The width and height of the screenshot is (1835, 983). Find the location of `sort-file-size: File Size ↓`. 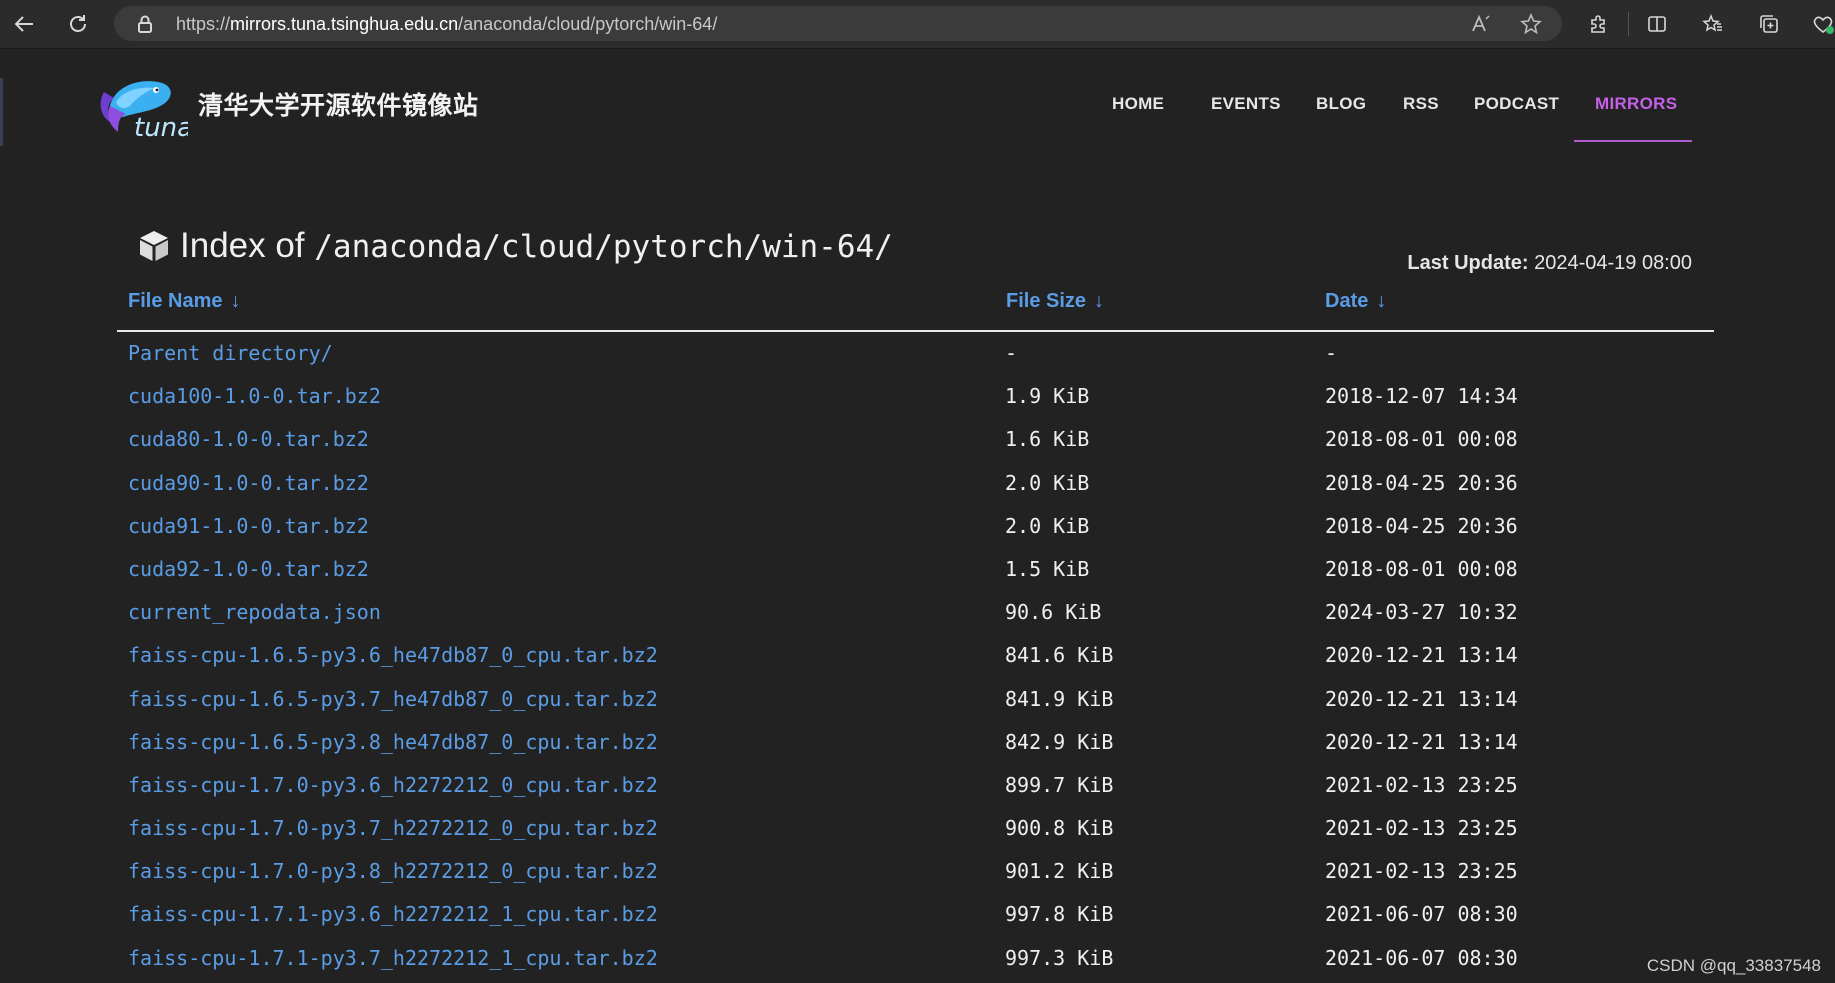

sort-file-size: File Size ↓ is located at coordinates (1055, 301).